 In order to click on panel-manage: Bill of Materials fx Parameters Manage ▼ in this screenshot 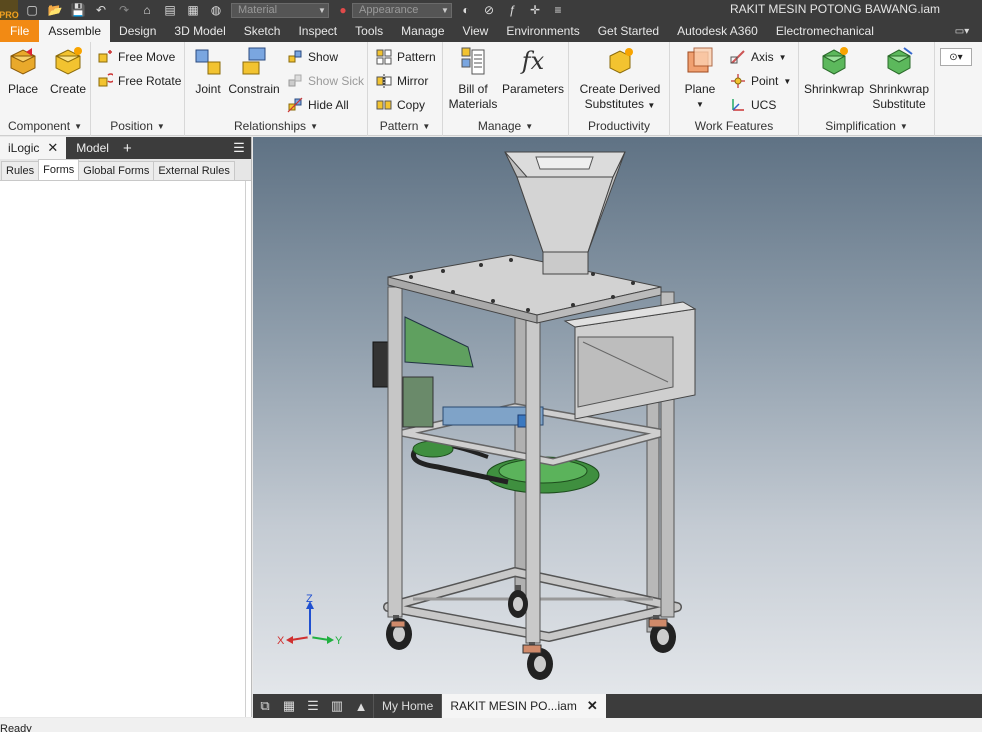, I will do `click(506, 89)`.